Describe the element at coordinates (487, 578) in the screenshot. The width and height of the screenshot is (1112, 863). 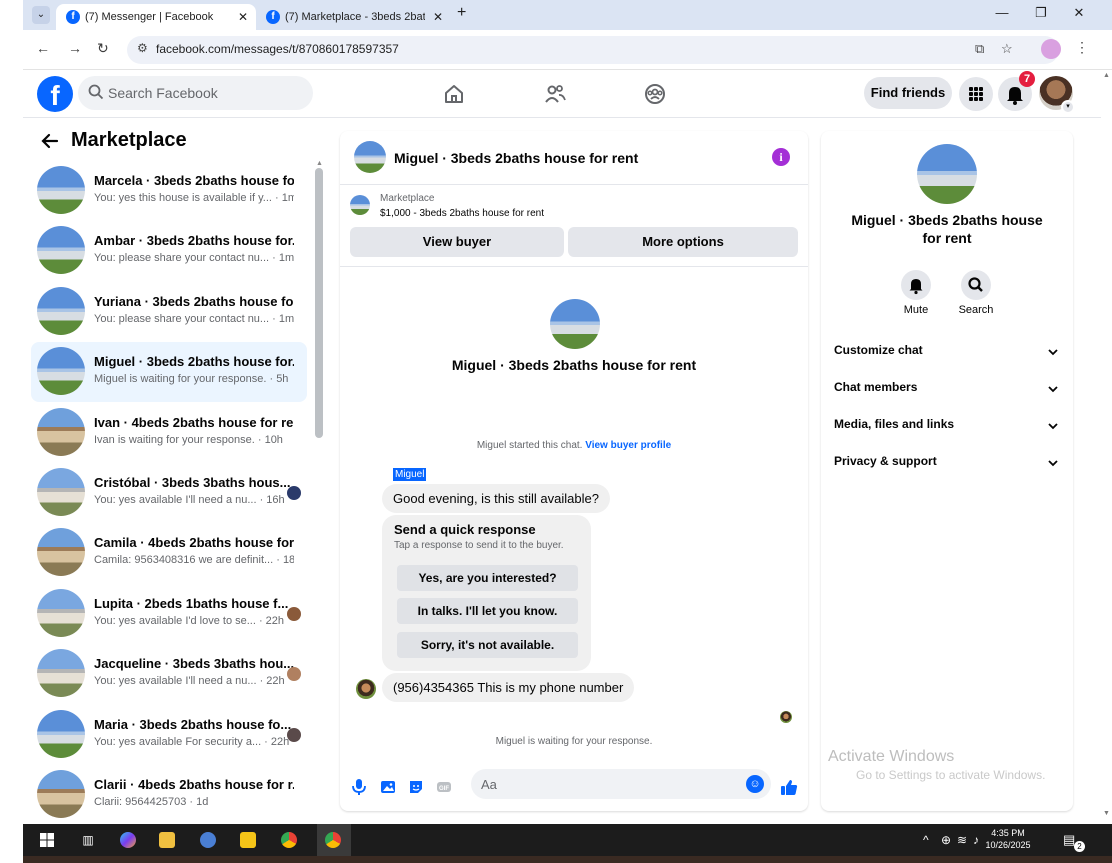
I see `quick-reply-interested: Yes, are you interested?` at that location.